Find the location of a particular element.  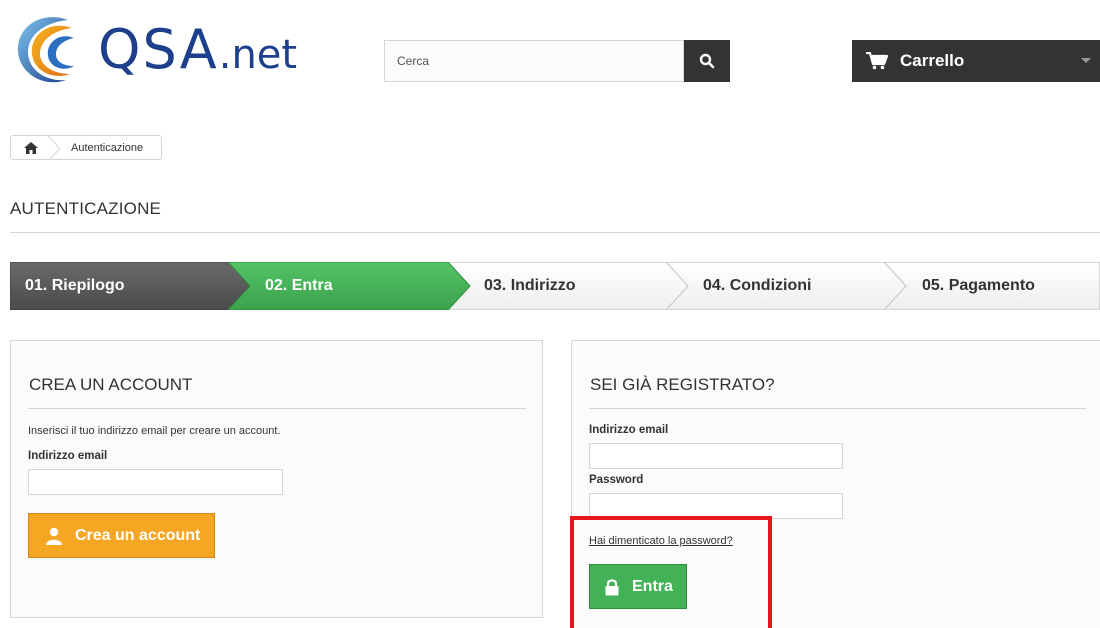

breadcrumb-home-link is located at coordinates (31, 147).